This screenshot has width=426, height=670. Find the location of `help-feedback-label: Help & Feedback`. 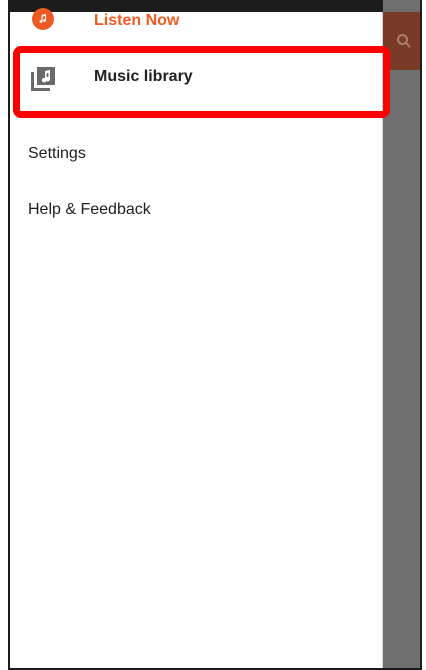

help-feedback-label: Help & Feedback is located at coordinates (89, 209).